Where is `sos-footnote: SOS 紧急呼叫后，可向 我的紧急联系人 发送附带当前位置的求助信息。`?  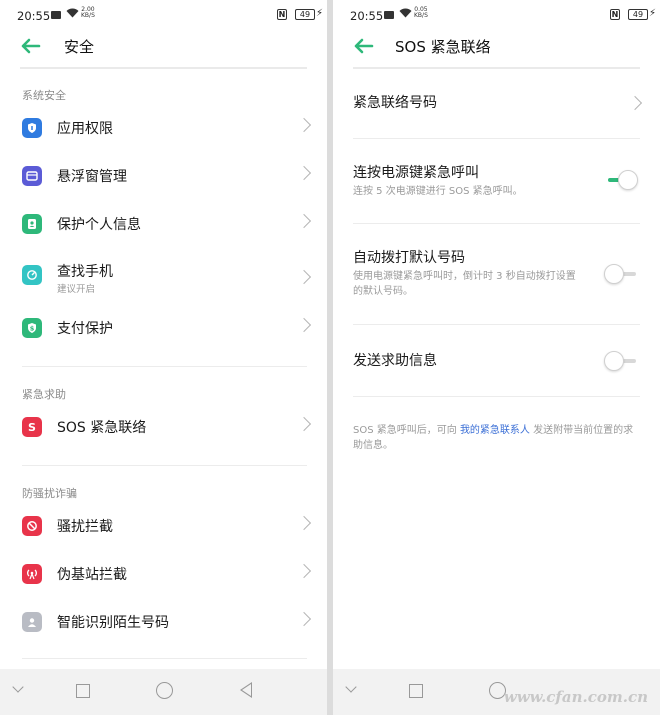 sos-footnote: SOS 紧急呼叫后，可向 我的紧急联系人 发送附带当前位置的求助信息。 is located at coordinates (496, 438).